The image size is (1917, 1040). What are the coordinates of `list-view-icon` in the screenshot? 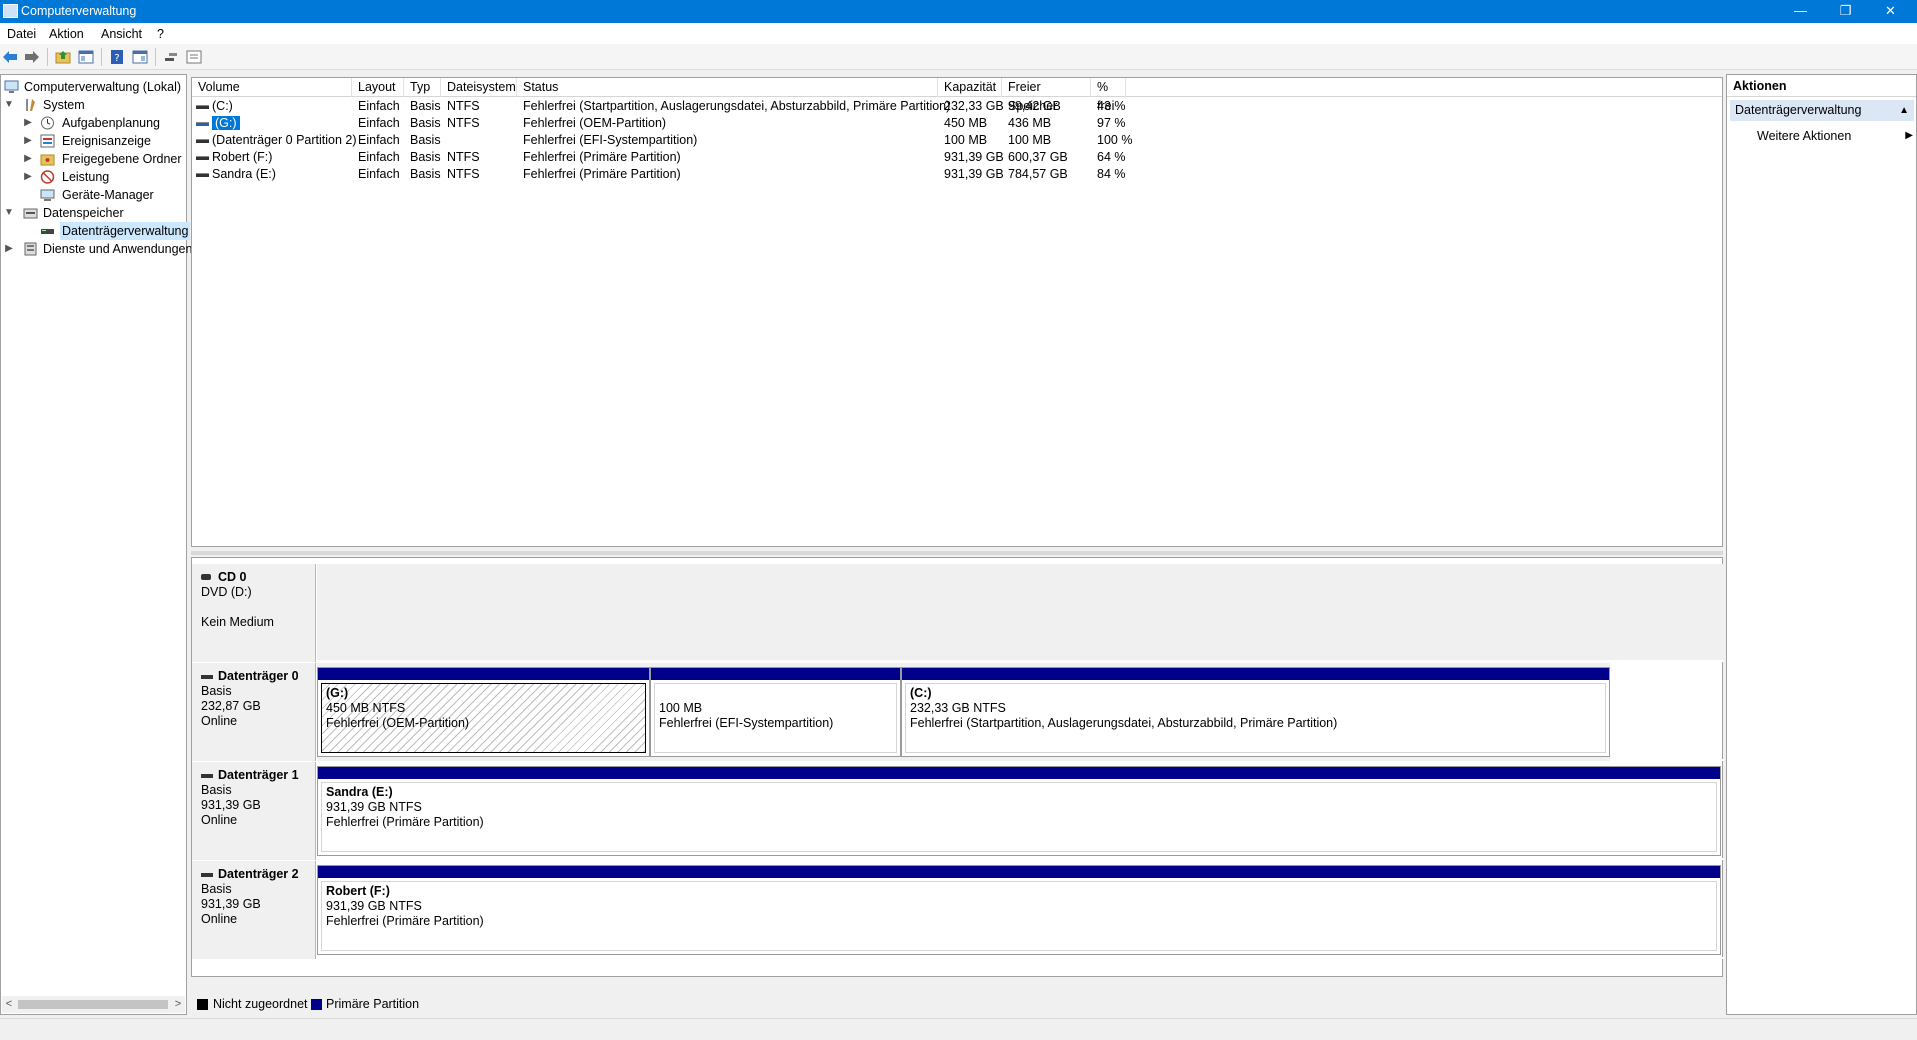 It's located at (194, 57).